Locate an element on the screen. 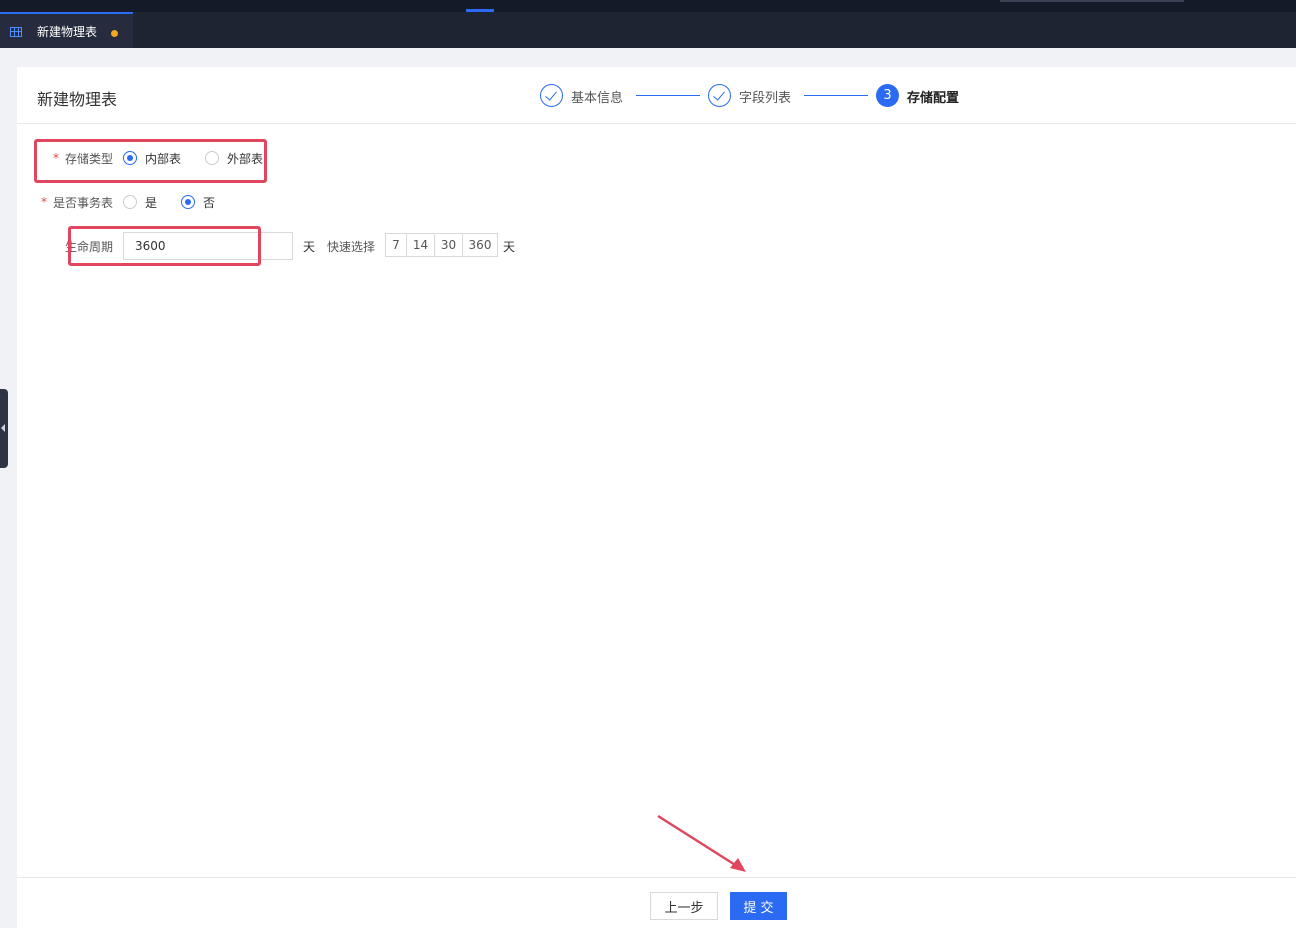  panel-header: 新建物理表 基本信息 字段列表 3 存储配置 is located at coordinates (656, 95).